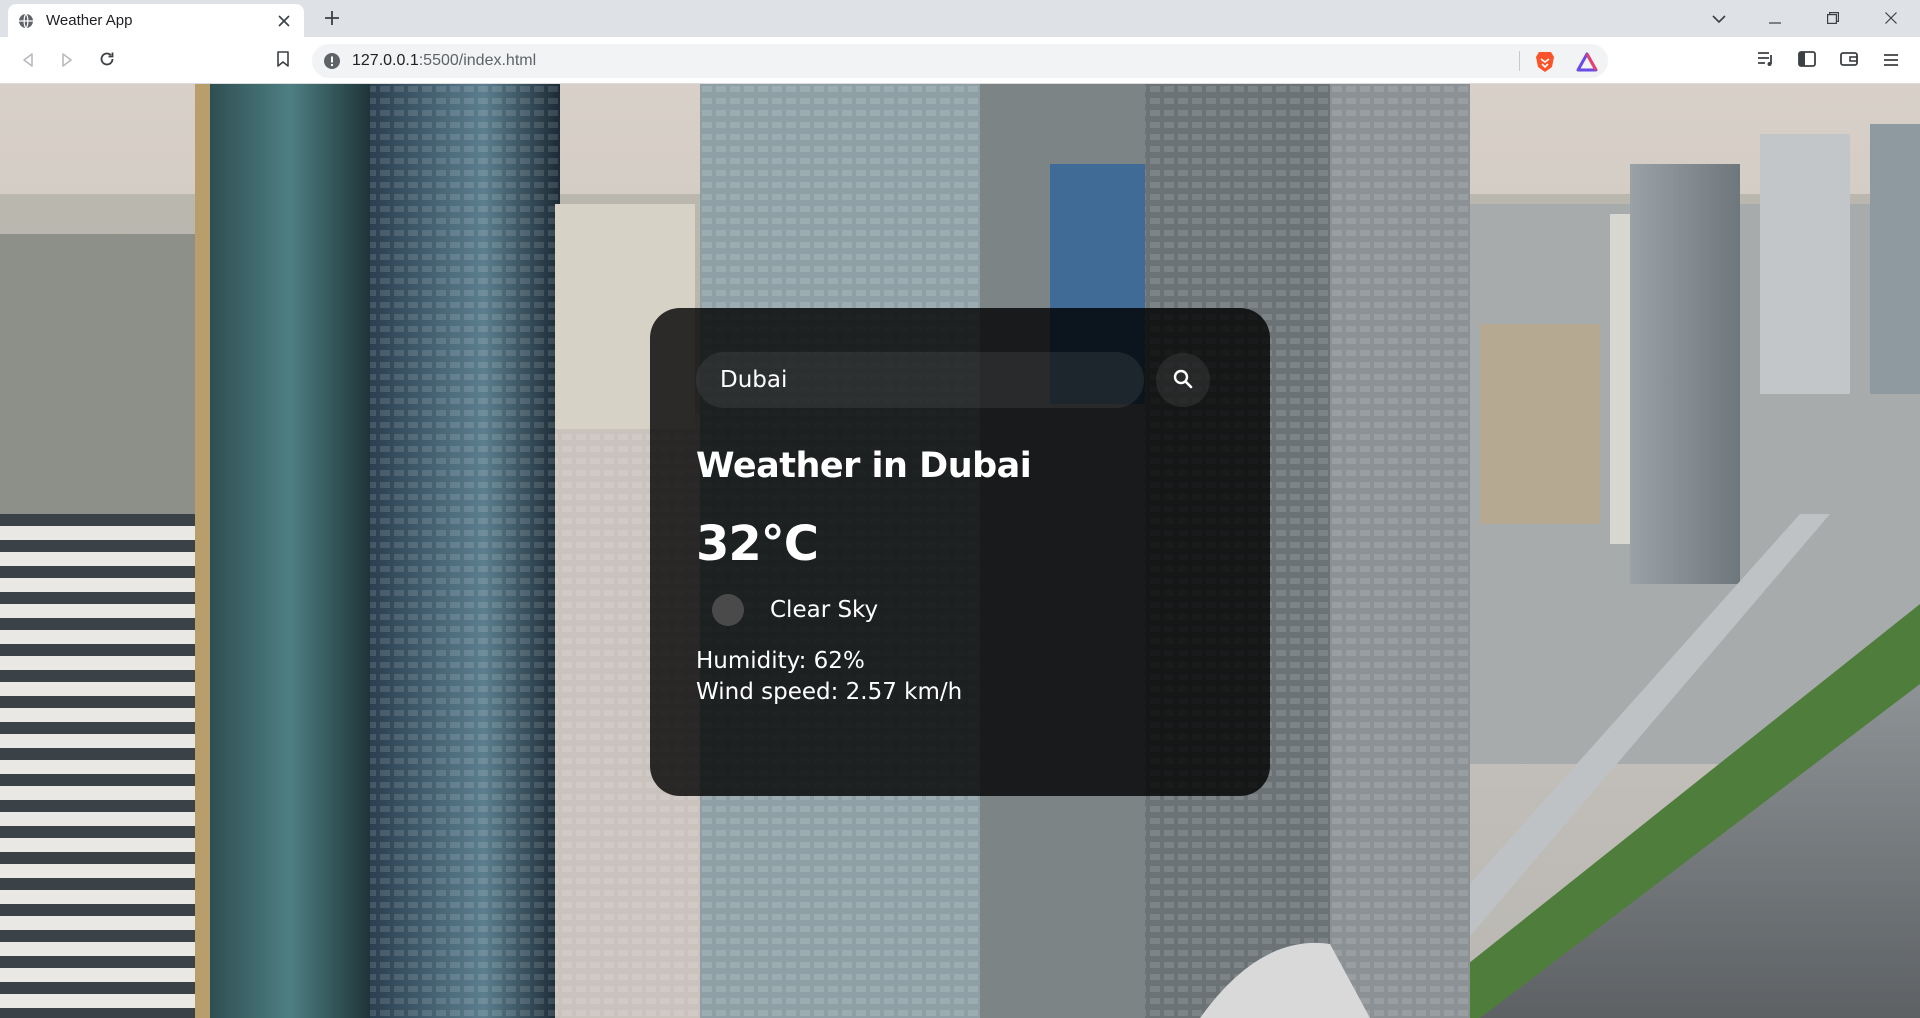  I want to click on minimize-button, so click(1775, 18).